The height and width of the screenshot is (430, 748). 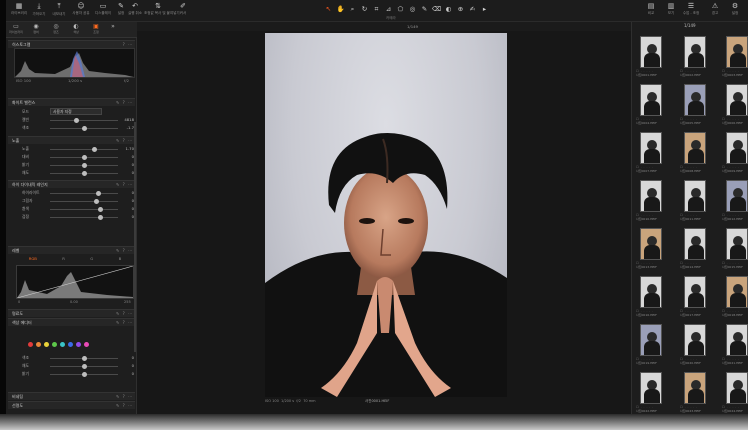 What do you see at coordinates (671, 11) in the screenshot?
I see `view-button: ▥ 보기` at bounding box center [671, 11].